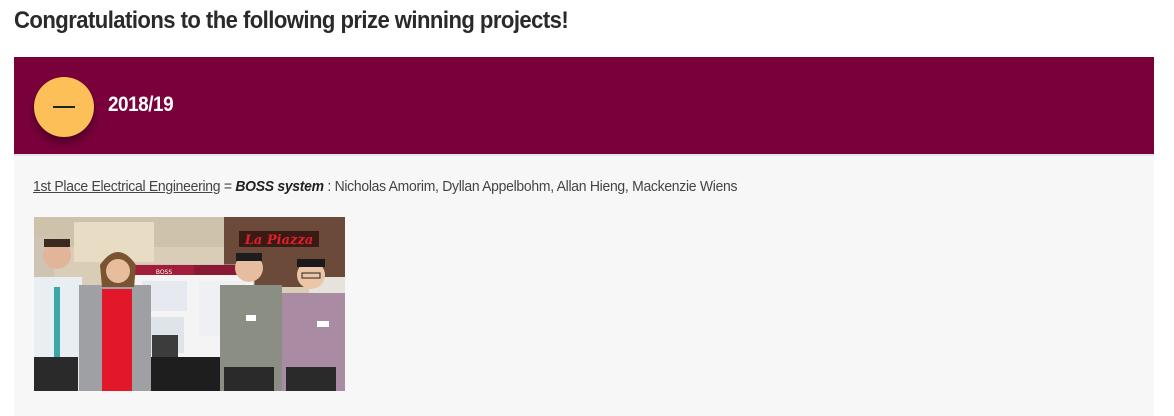 This screenshot has width=1174, height=416. I want to click on team-photo: La Piazza BOSS, so click(189, 304).